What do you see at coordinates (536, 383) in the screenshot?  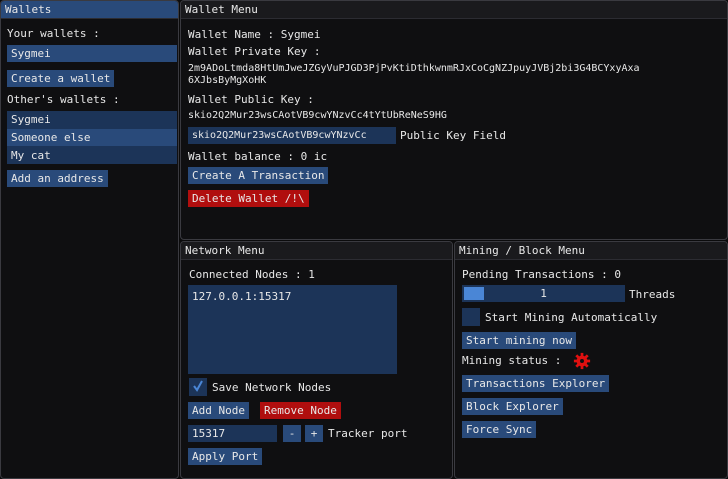 I see `transactions-explorer-button: Transactions Explorer` at bounding box center [536, 383].